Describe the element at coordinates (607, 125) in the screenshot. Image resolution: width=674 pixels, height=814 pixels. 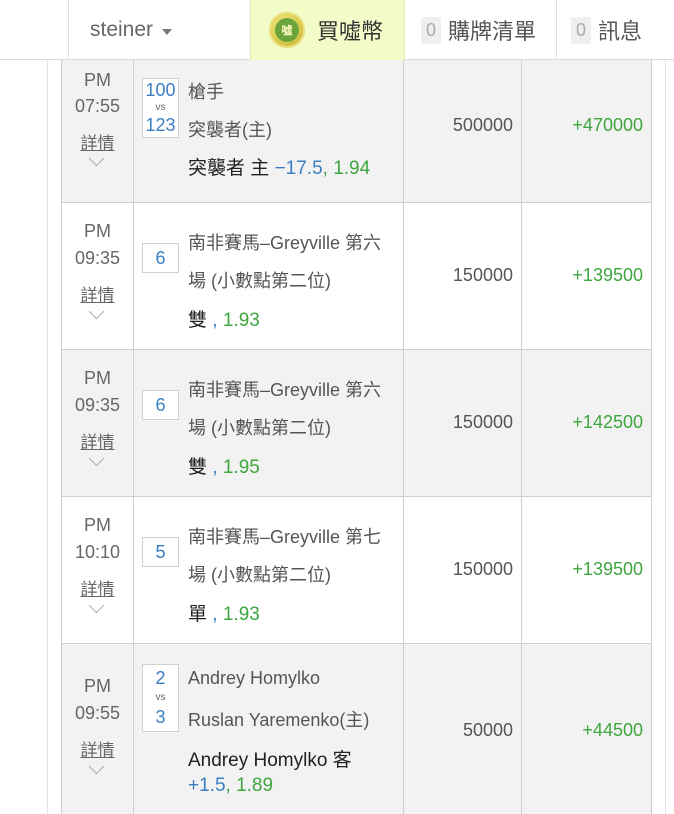
I see `win-amount: +470000` at that location.